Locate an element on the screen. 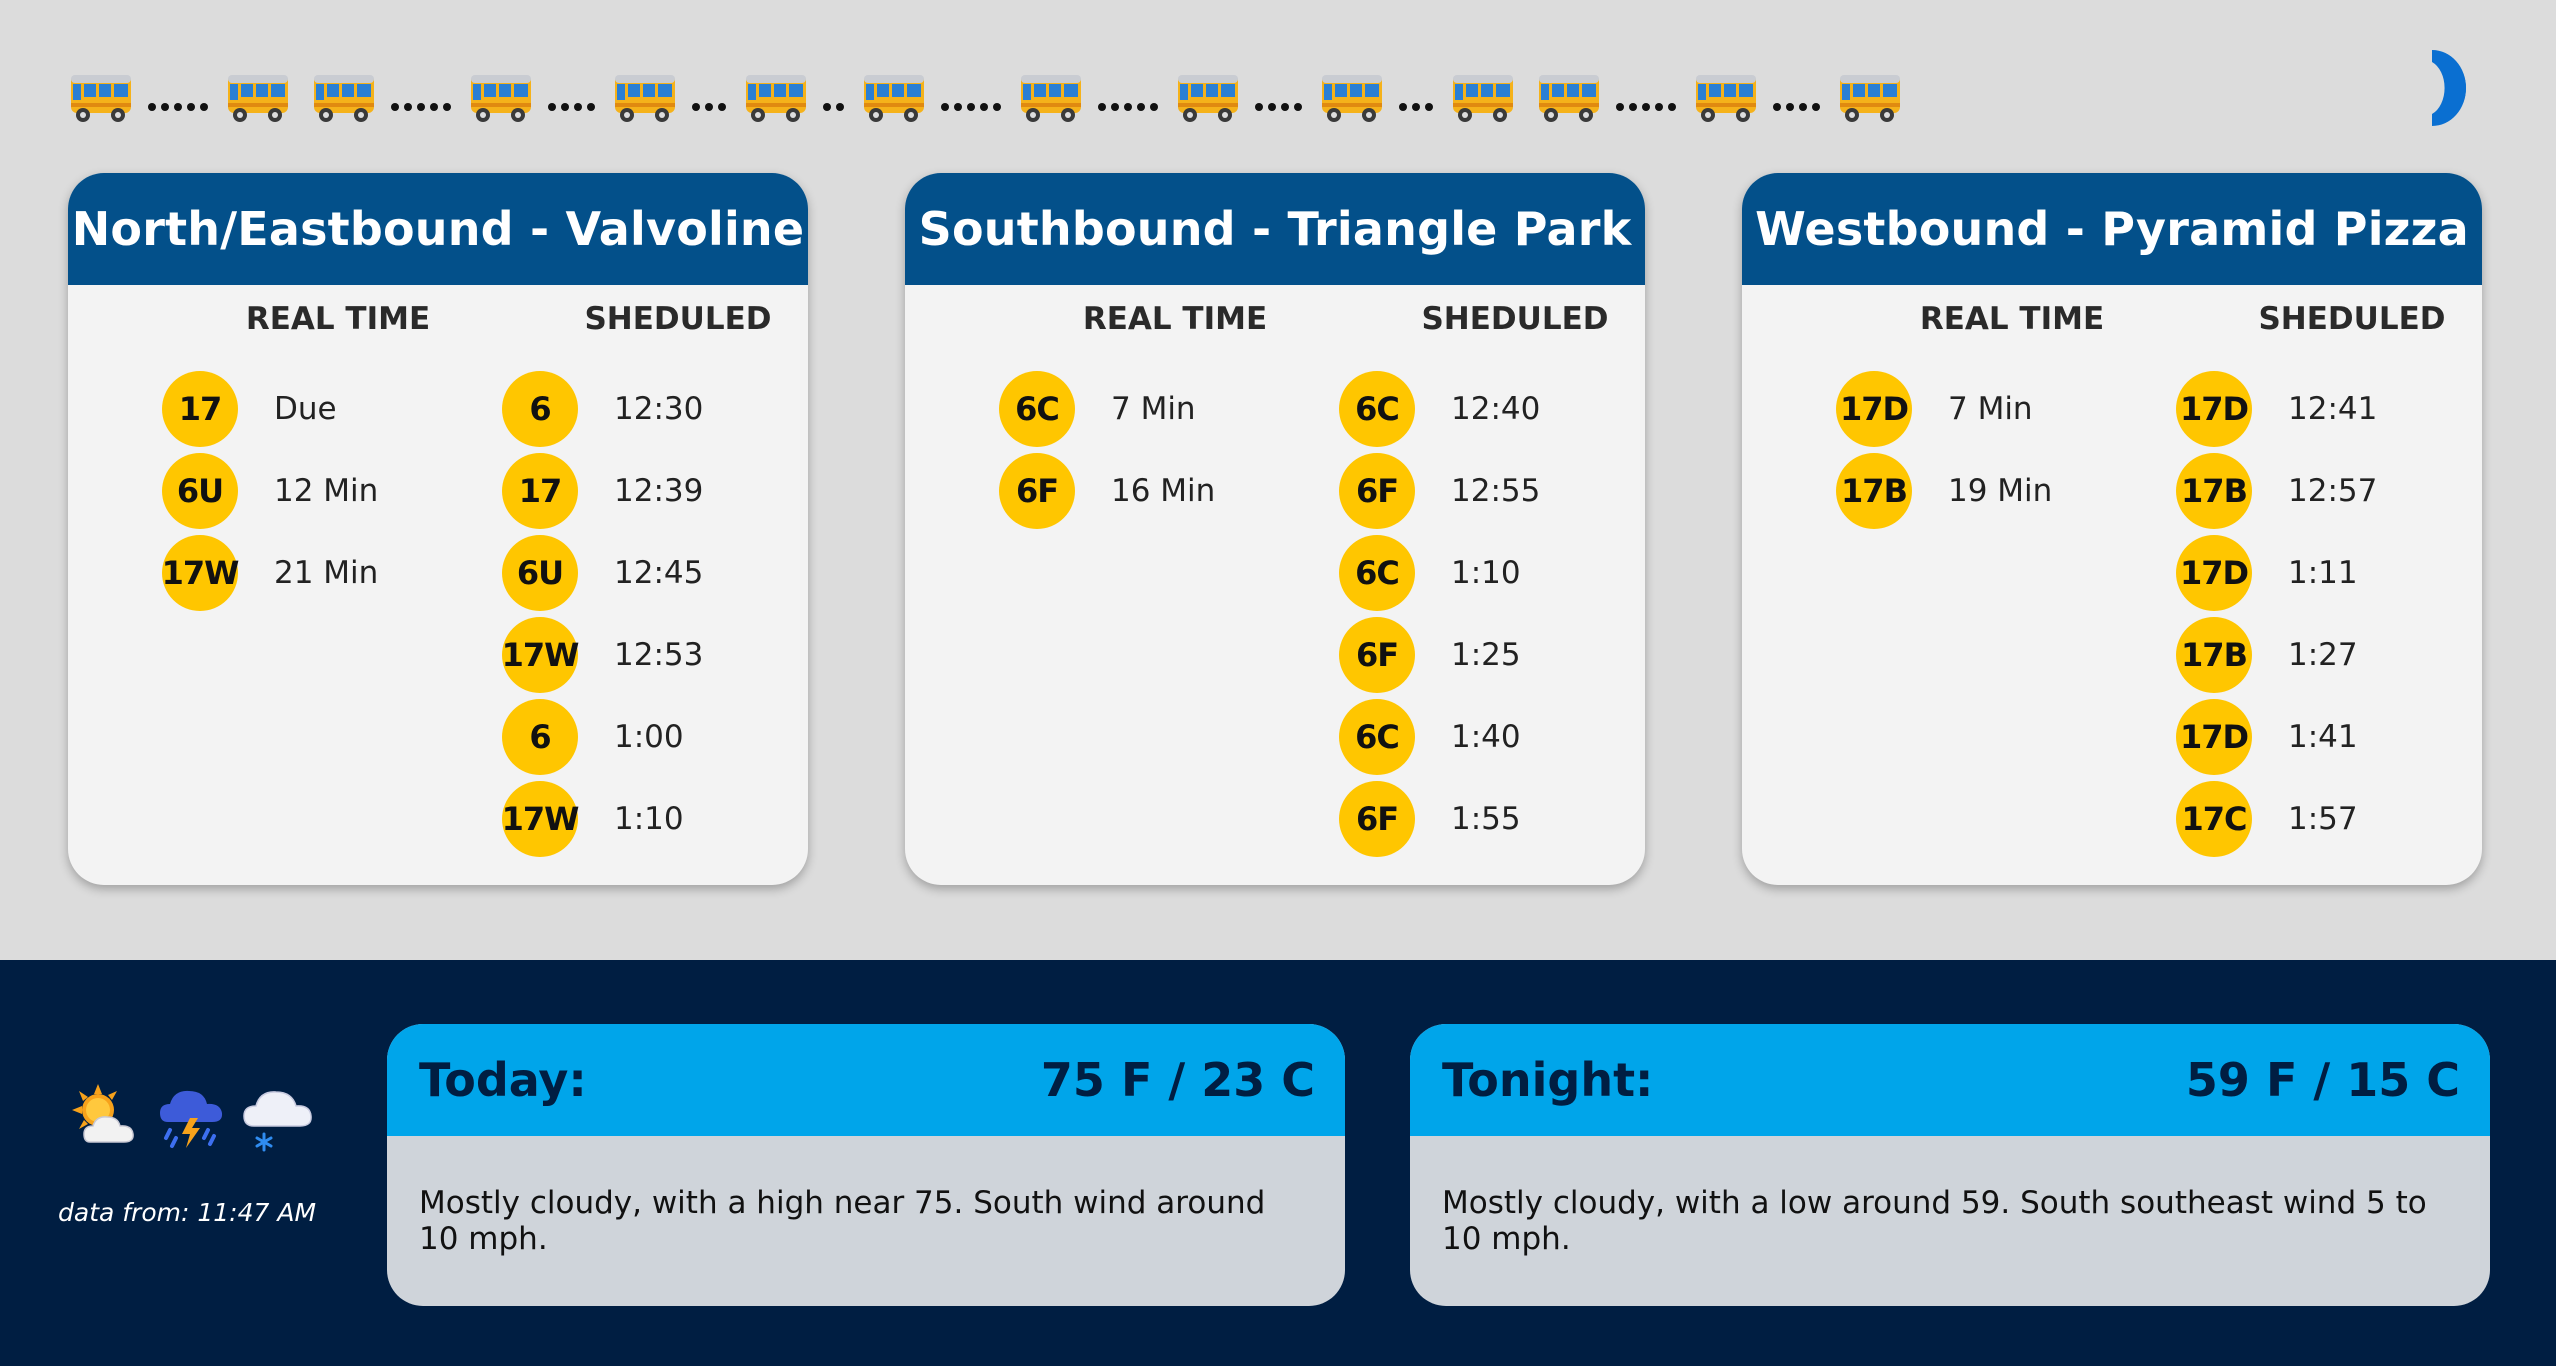 This screenshot has width=2556, height=1366. scheduled-row: 6 12:30 is located at coordinates (602, 409).